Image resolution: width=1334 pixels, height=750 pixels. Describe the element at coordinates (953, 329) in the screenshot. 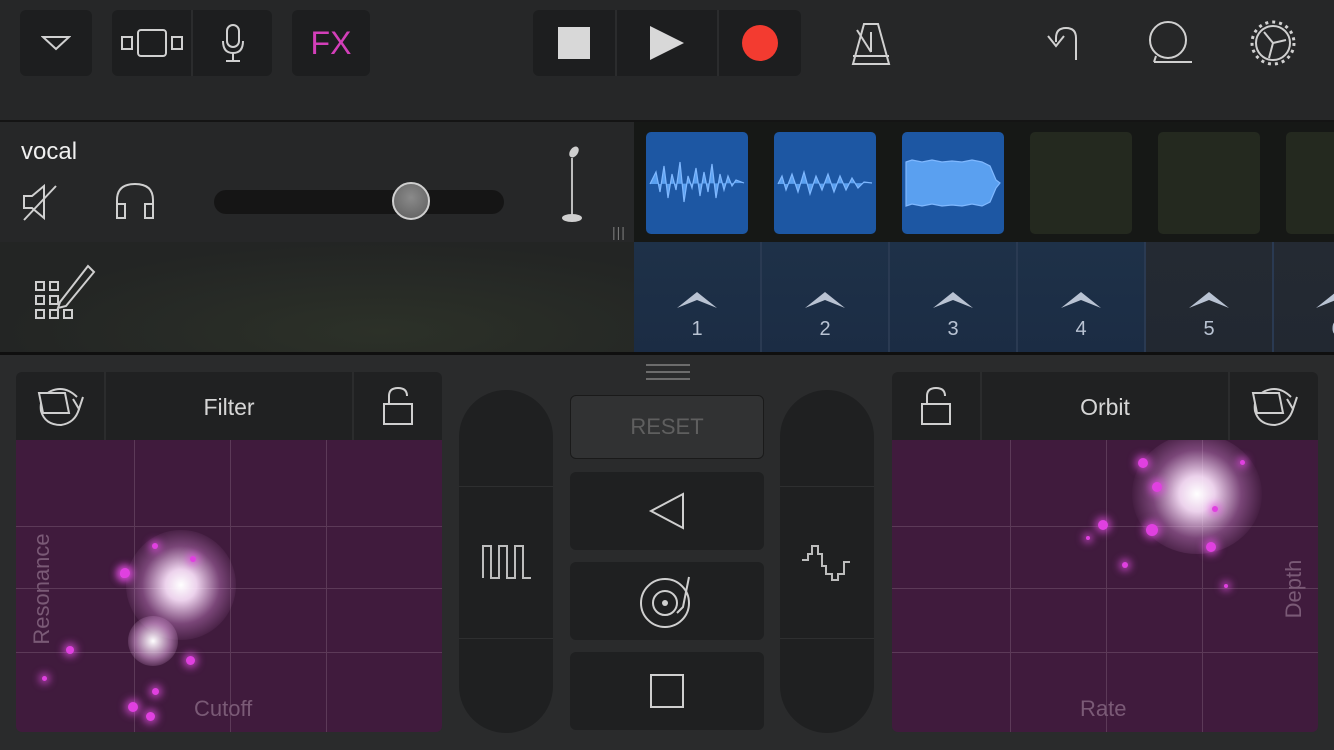

I see `scene-number: 3` at that location.